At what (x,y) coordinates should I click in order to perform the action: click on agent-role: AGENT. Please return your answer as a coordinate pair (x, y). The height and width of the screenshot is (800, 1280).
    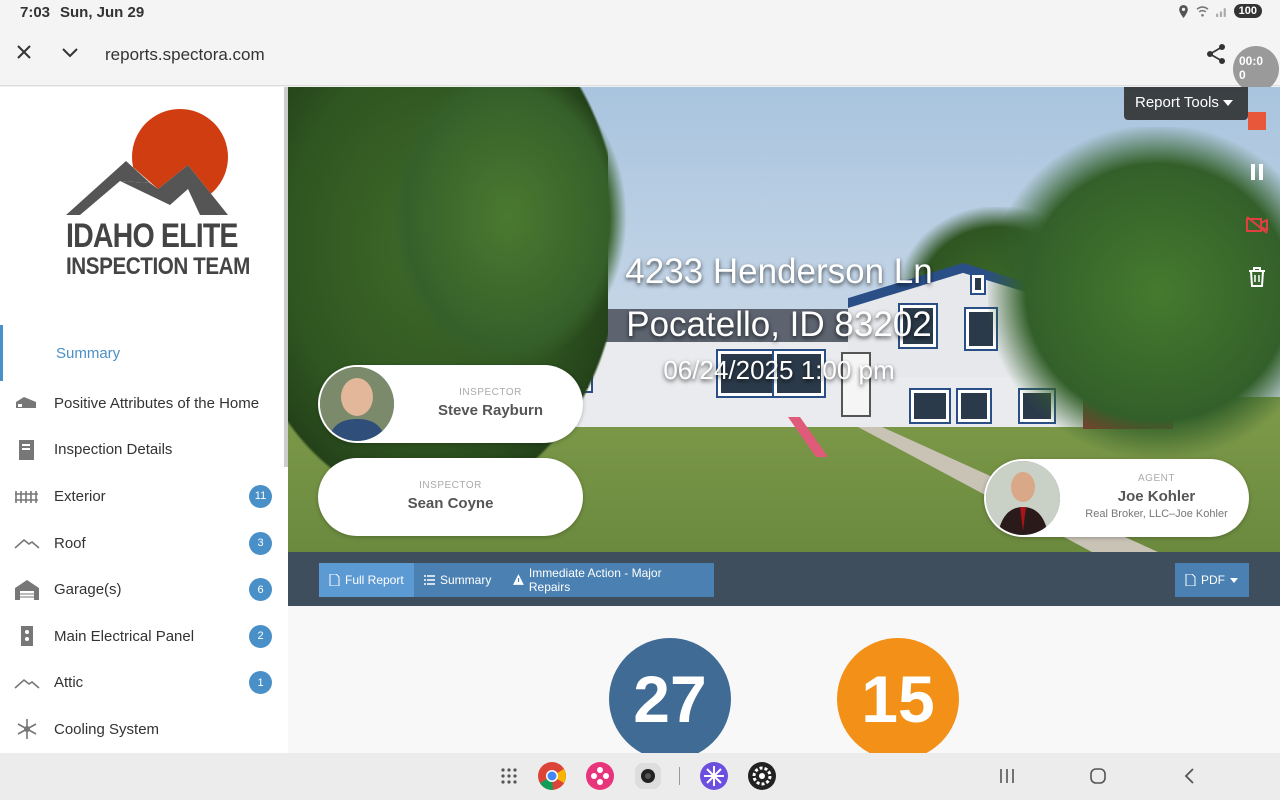
    Looking at the image, I should click on (1156, 478).